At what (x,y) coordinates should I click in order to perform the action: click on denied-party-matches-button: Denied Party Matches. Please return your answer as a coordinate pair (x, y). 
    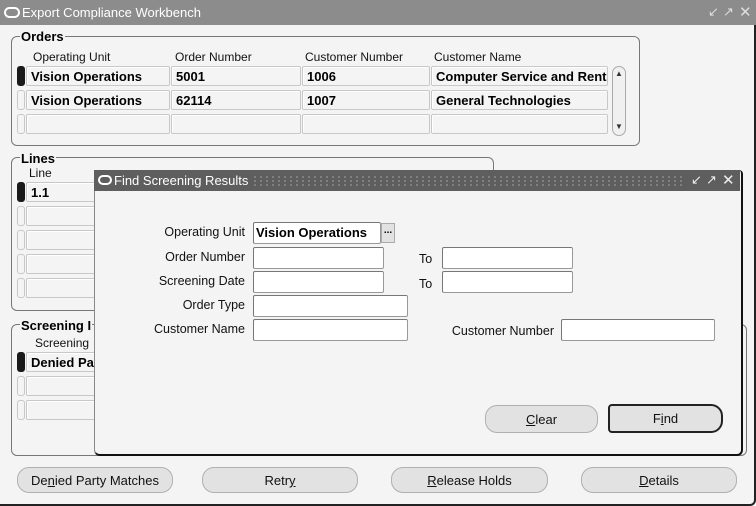
    Looking at the image, I should click on (95, 480).